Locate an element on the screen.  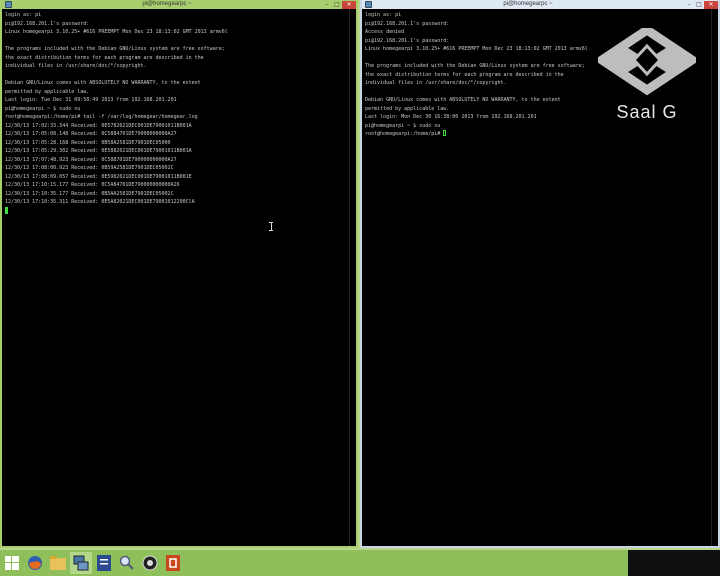
terminal-prompt: root@homegearpi:/home/pi# is located at coordinates (404, 134).